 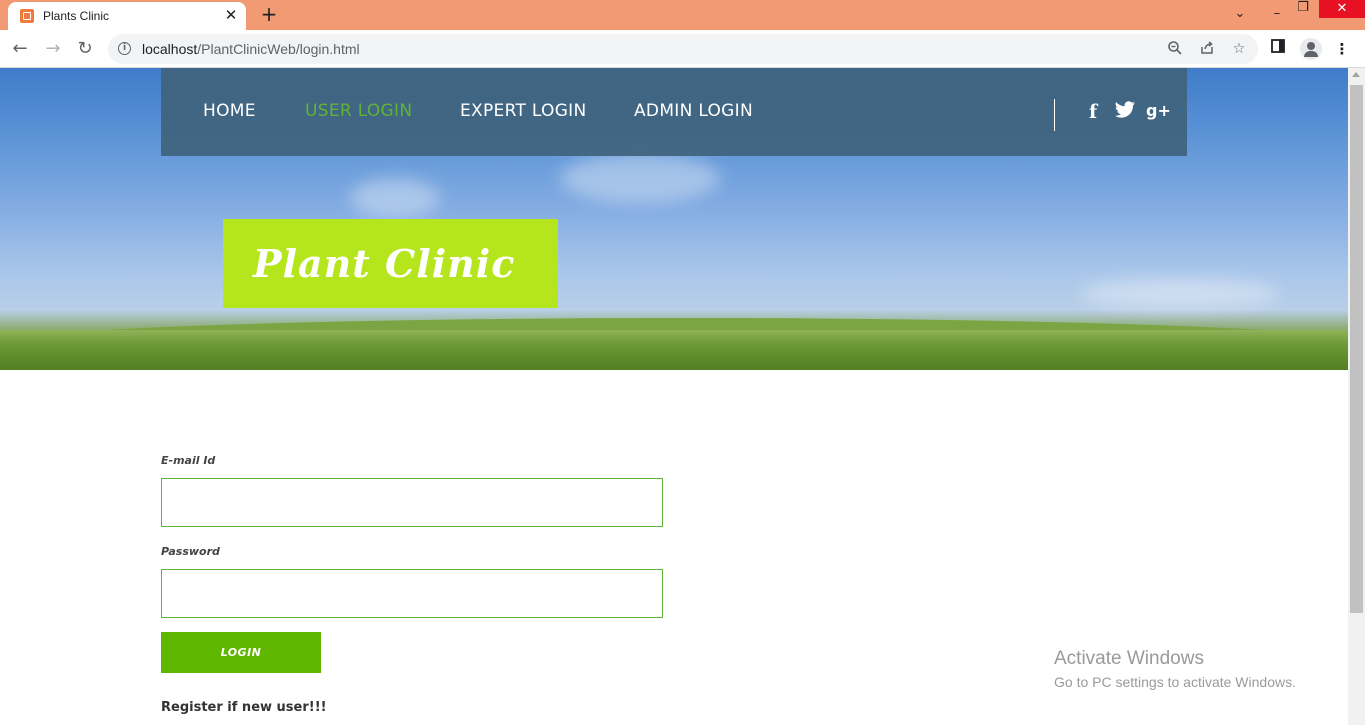 I want to click on activate-windows-title: Activate Windows, so click(x=1129, y=658).